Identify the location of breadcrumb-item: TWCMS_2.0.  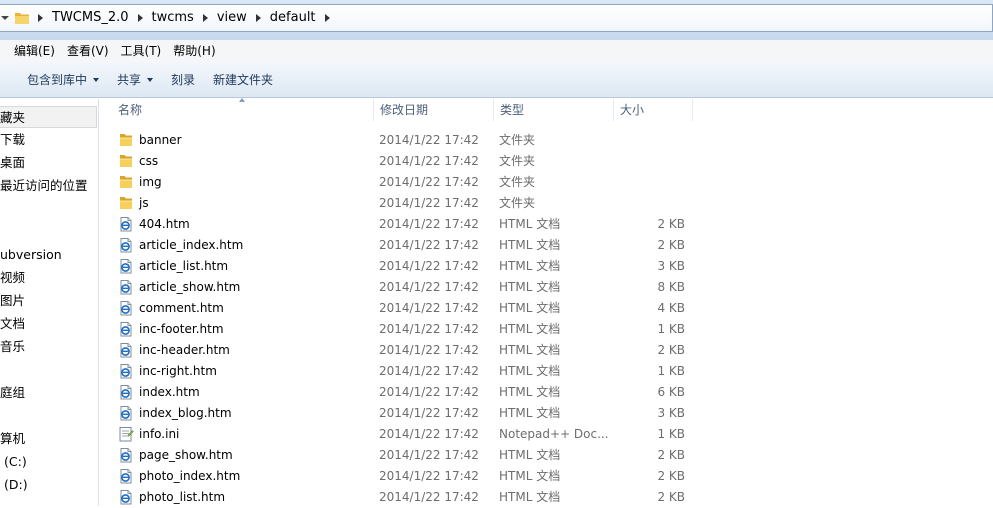
(91, 18).